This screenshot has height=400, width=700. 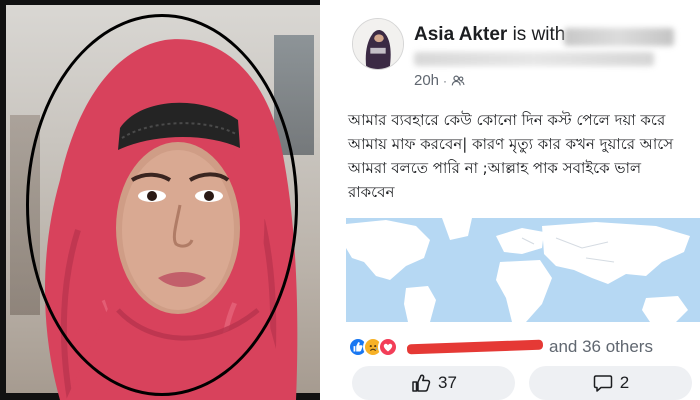 What do you see at coordinates (603, 383) in the screenshot?
I see `comment-icon` at bounding box center [603, 383].